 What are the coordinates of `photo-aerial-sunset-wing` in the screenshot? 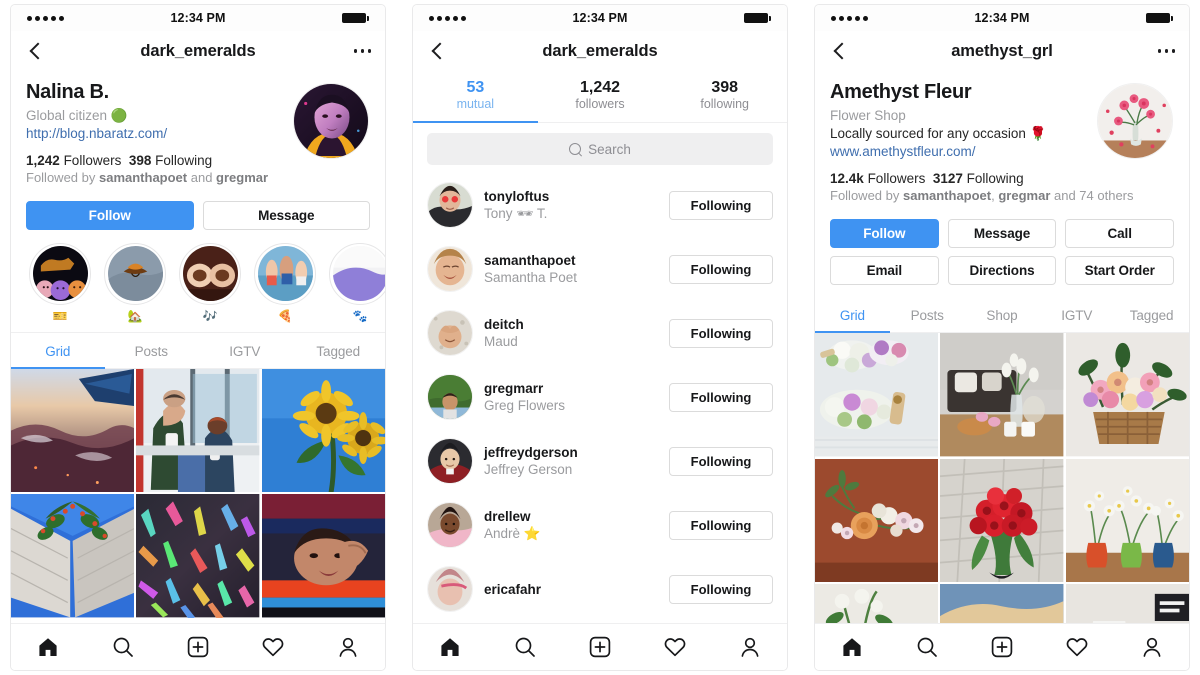 It's located at (73, 430).